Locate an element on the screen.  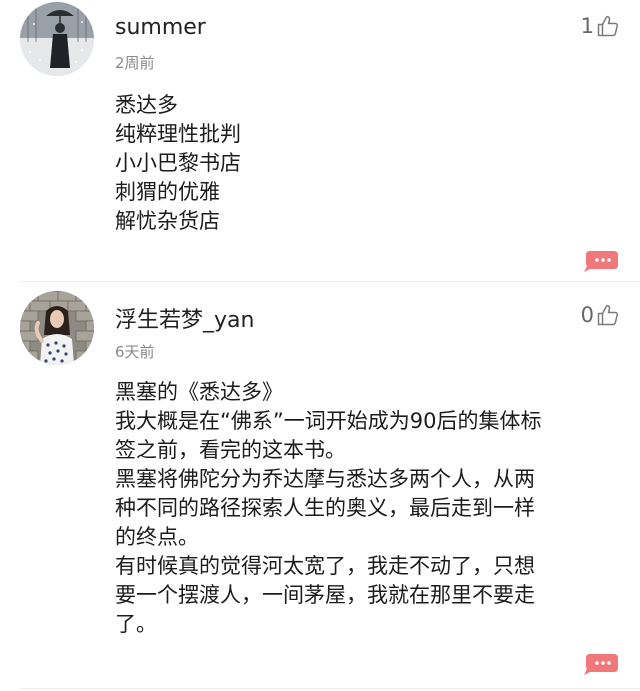
timestamp: 6天前 is located at coordinates (135, 352).